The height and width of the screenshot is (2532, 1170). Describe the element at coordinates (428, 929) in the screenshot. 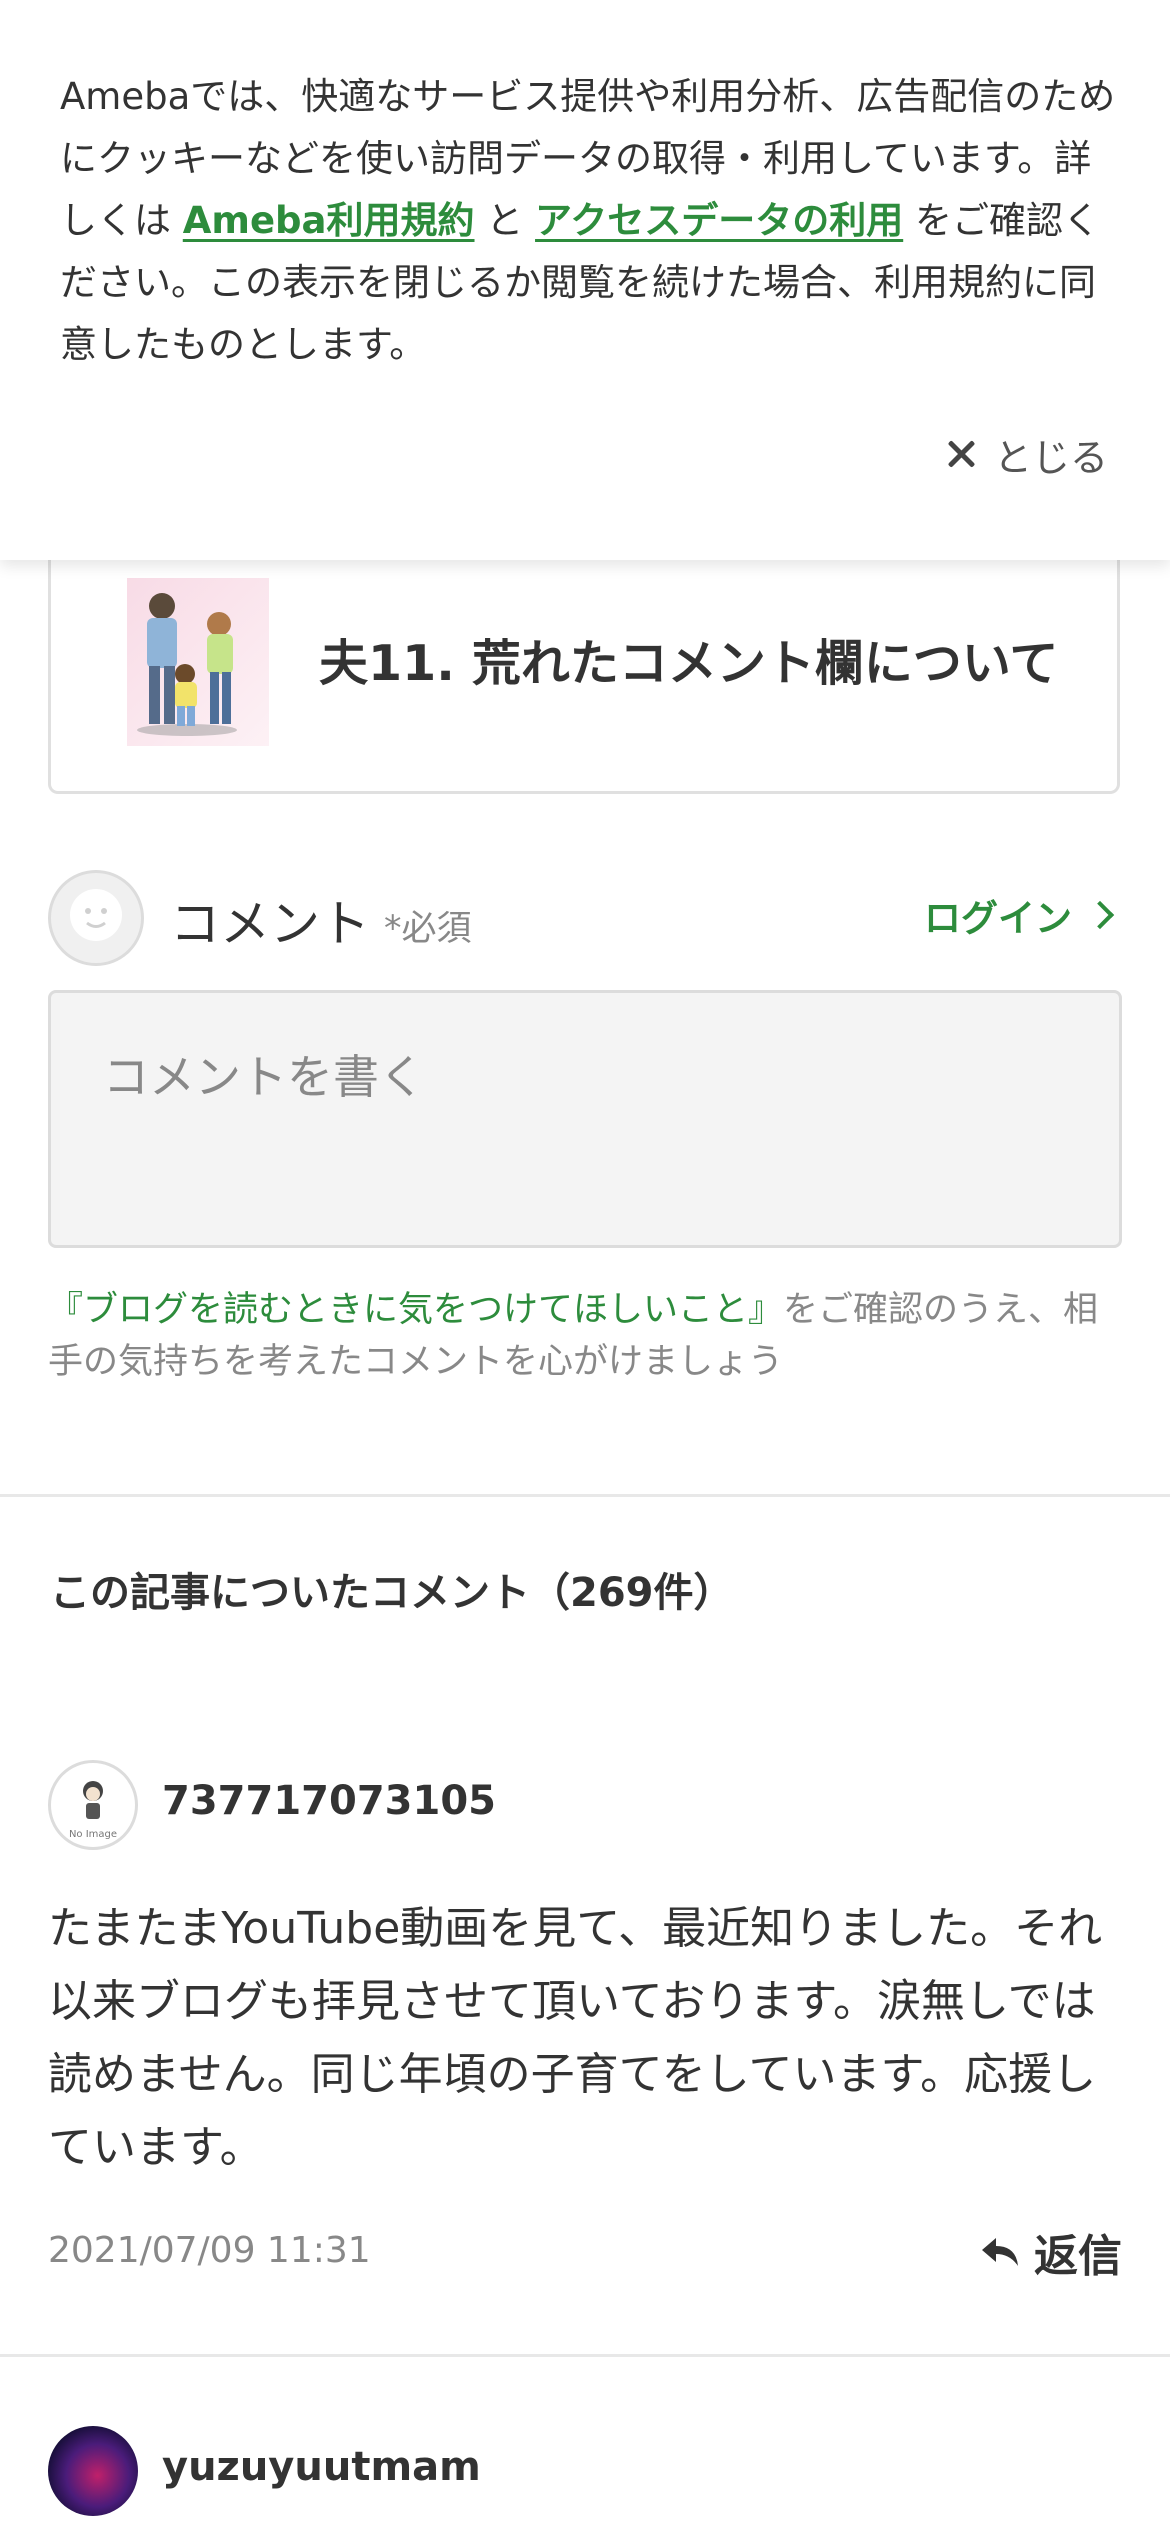

I see `required-label: *必須` at that location.